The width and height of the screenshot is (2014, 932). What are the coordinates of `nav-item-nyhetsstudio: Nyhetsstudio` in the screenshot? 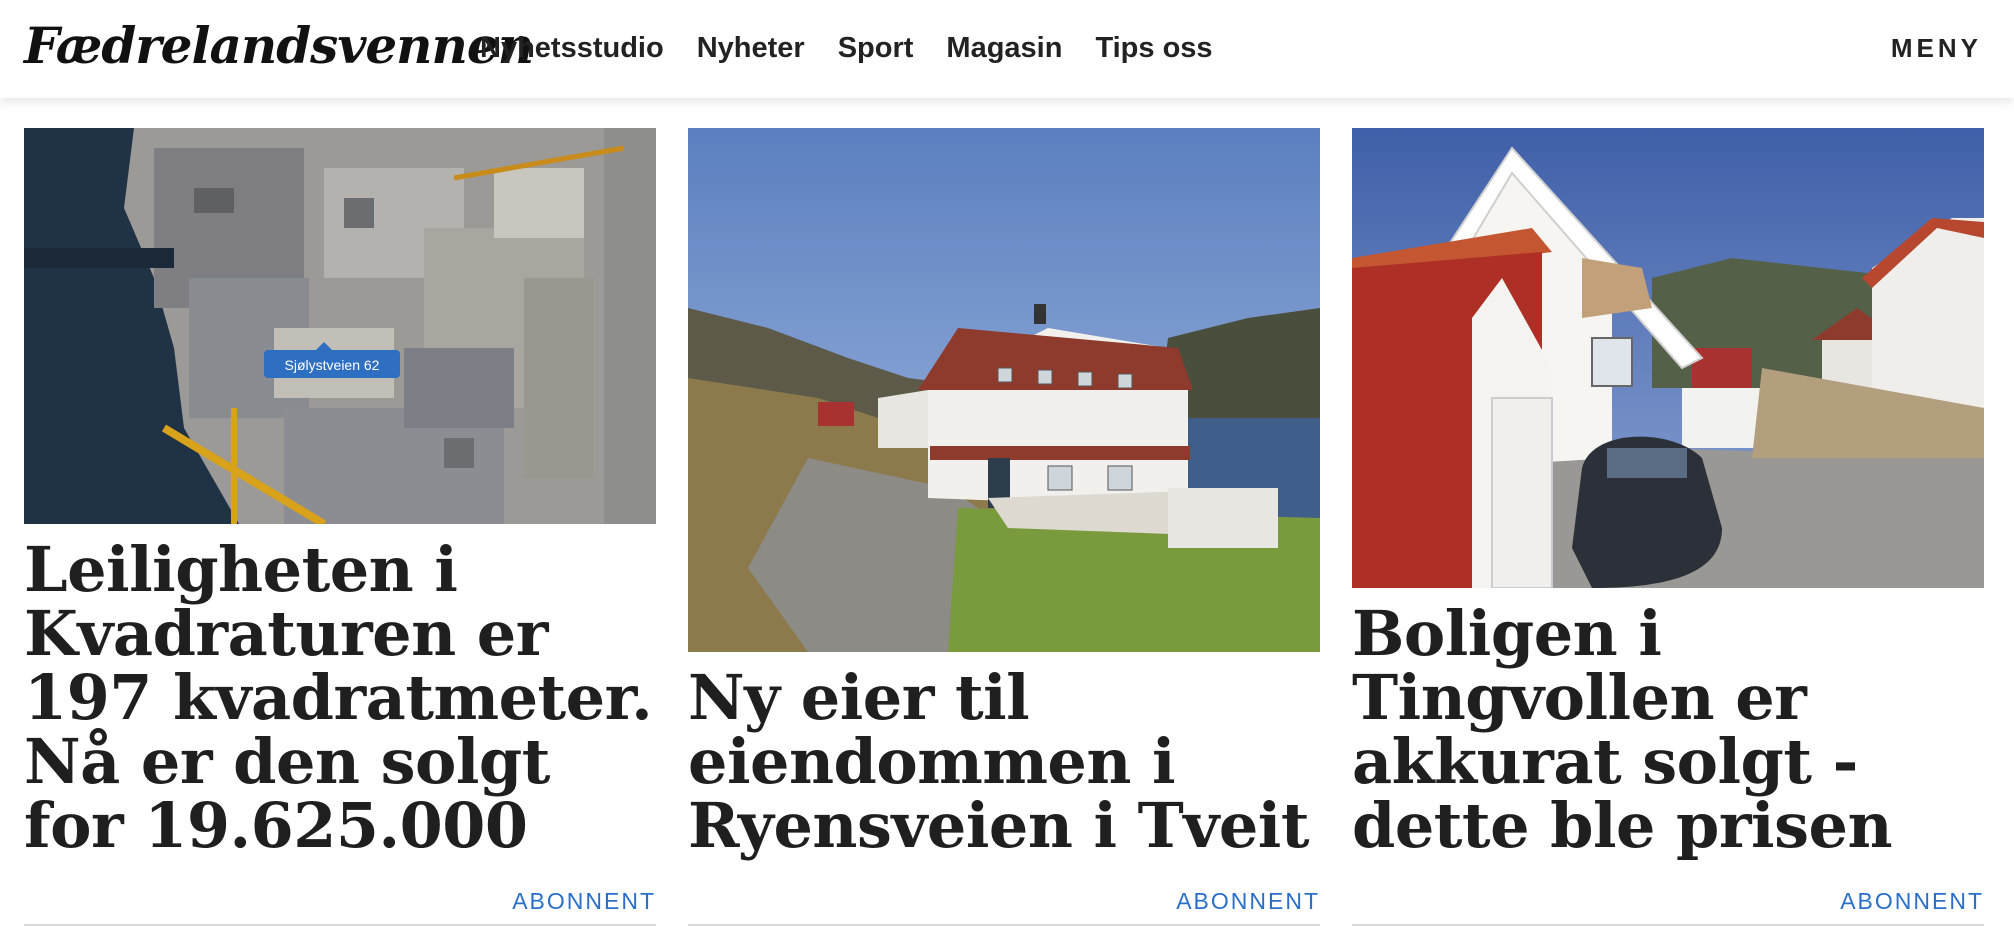 It's located at (572, 48).